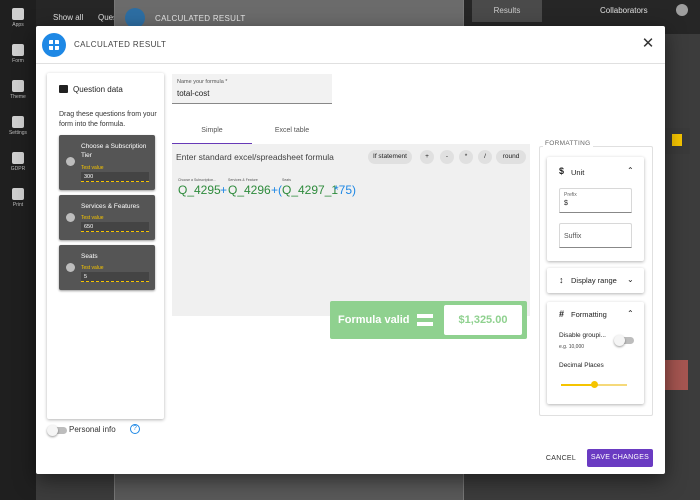  I want to click on palette-icon, so click(18, 86).